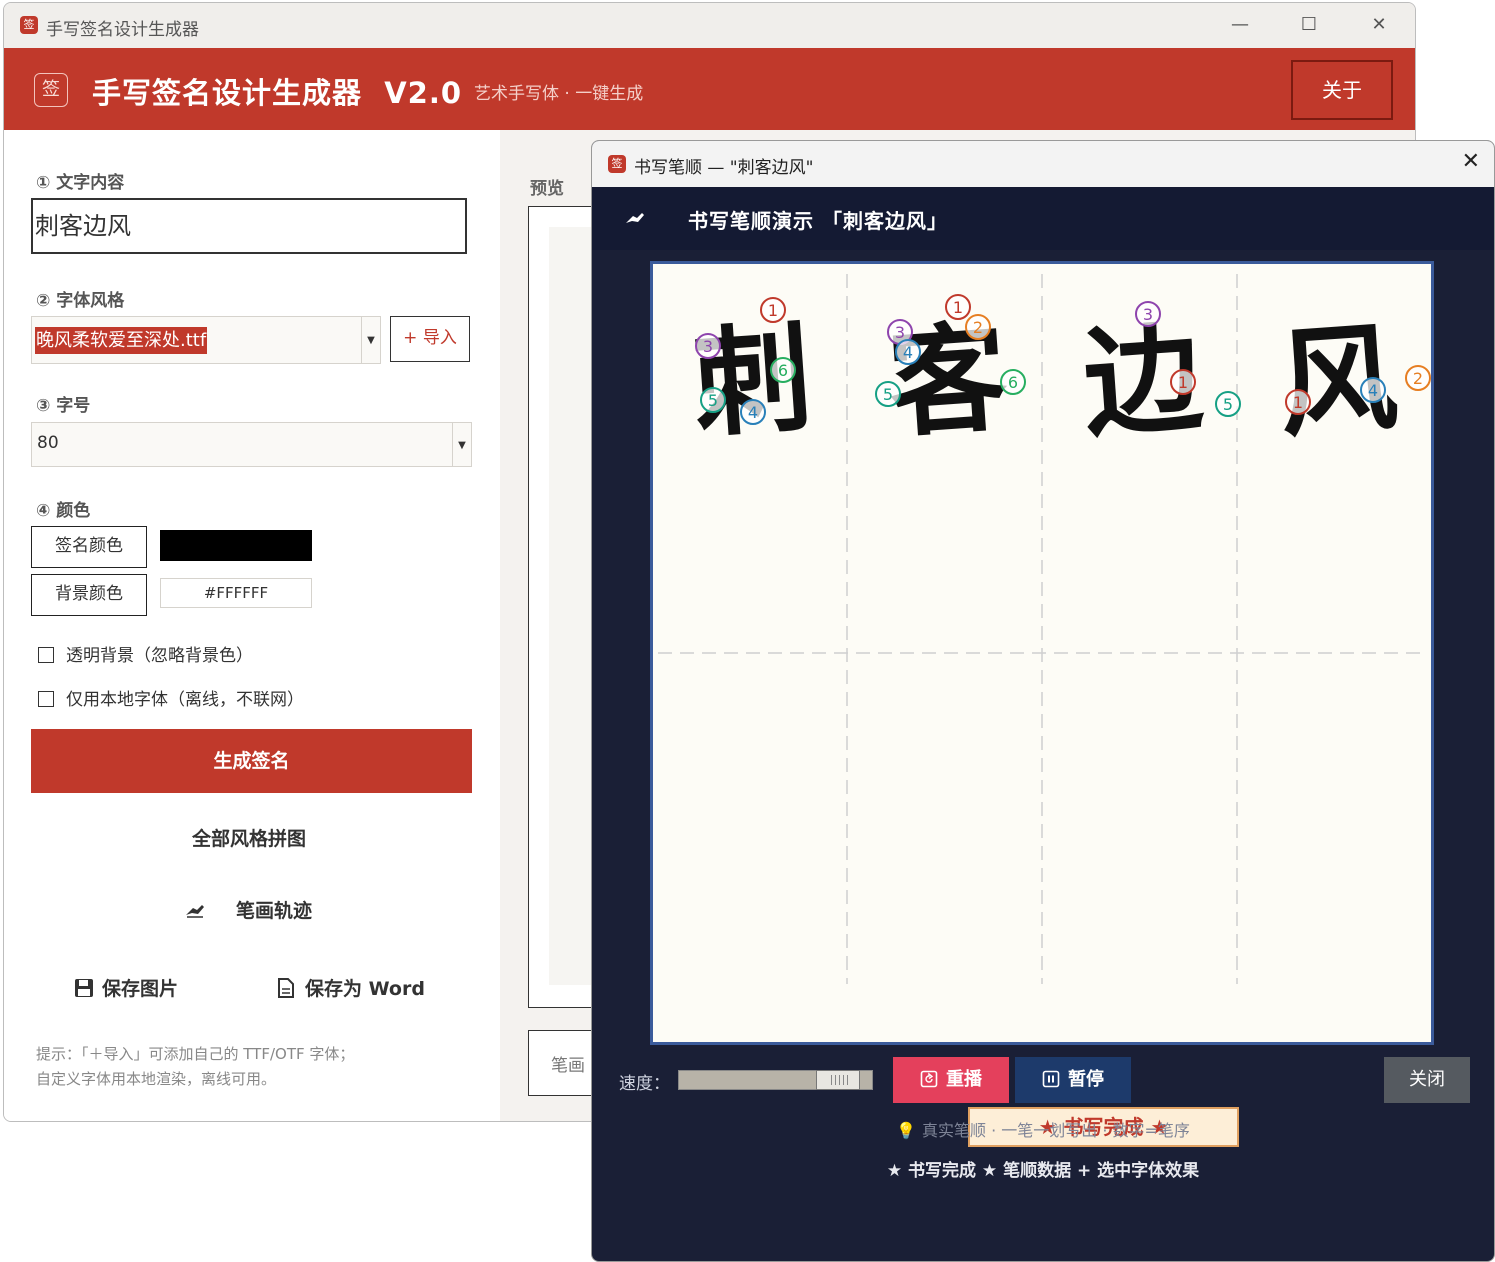 Image resolution: width=1495 pixels, height=1262 pixels. I want to click on dialog-header-title: 书写笔顺演示 「刺客边风」, so click(818, 221).